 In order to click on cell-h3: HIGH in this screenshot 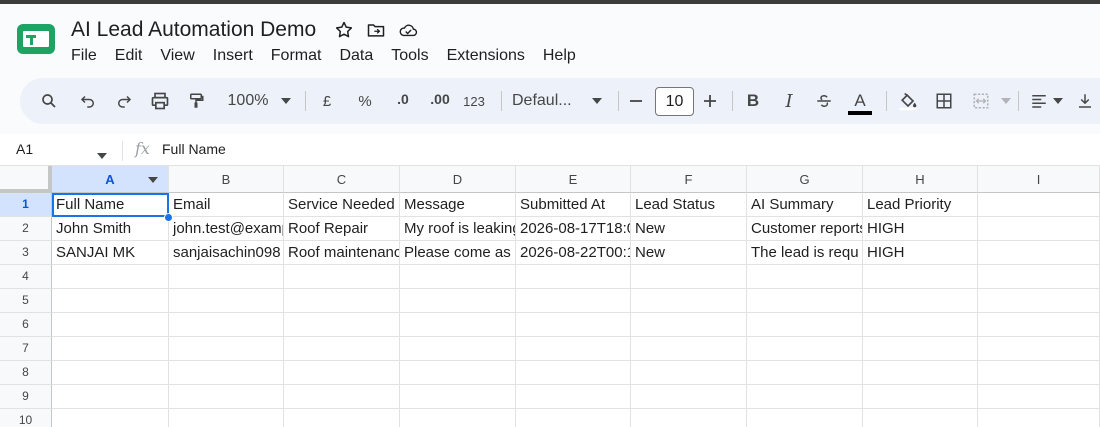, I will do `click(920, 253)`.